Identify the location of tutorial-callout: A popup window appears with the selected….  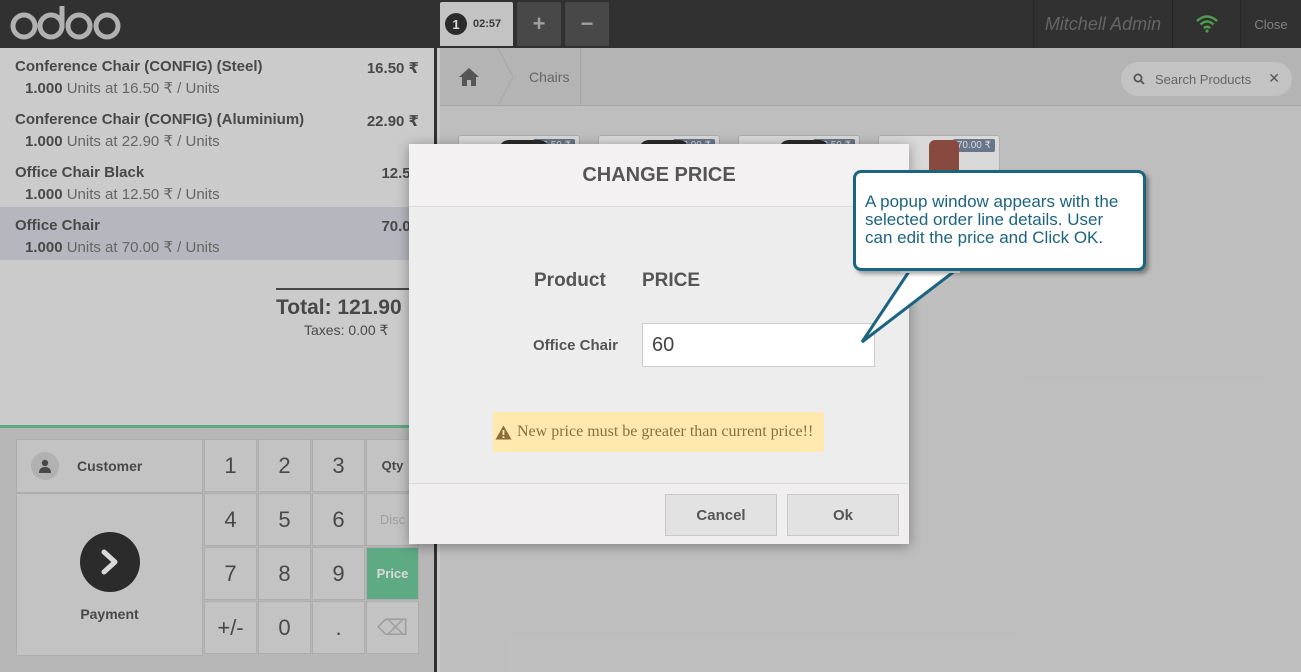
(999, 220).